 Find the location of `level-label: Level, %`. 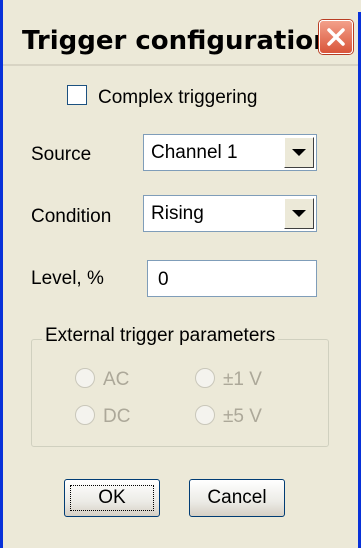

level-label: Level, % is located at coordinates (67, 278).